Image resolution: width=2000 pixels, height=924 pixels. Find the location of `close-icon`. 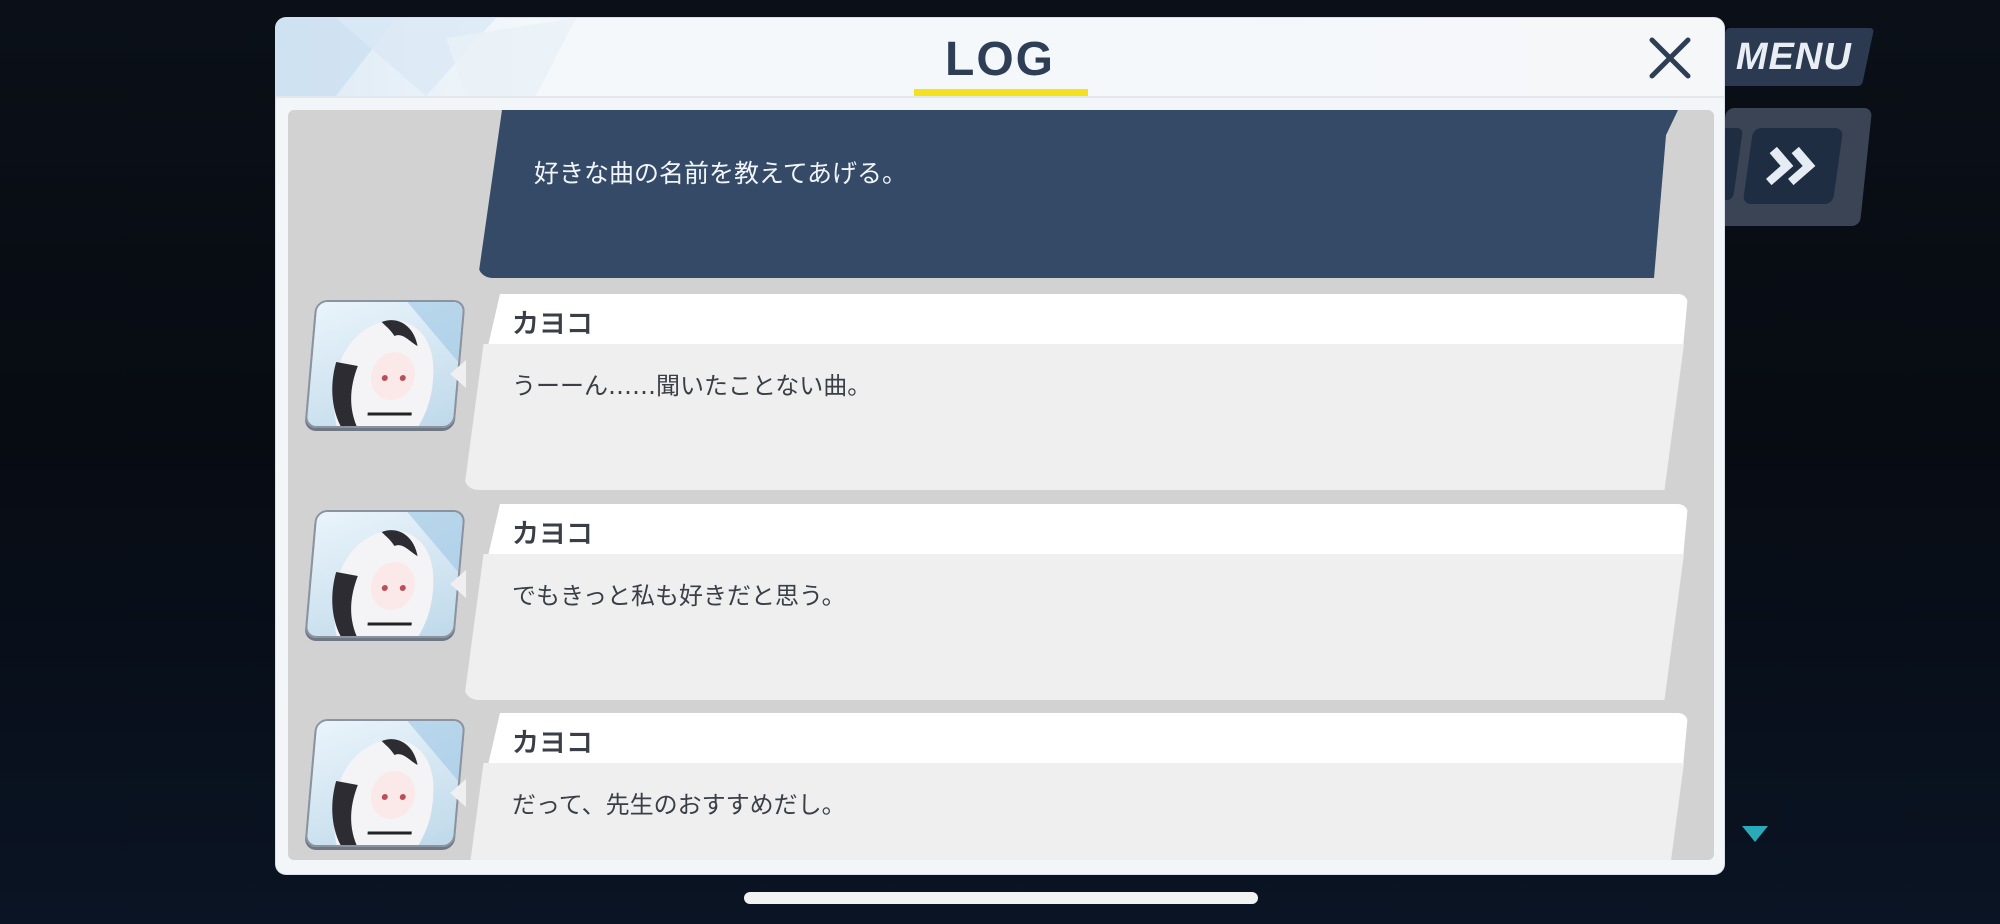

close-icon is located at coordinates (1670, 58).